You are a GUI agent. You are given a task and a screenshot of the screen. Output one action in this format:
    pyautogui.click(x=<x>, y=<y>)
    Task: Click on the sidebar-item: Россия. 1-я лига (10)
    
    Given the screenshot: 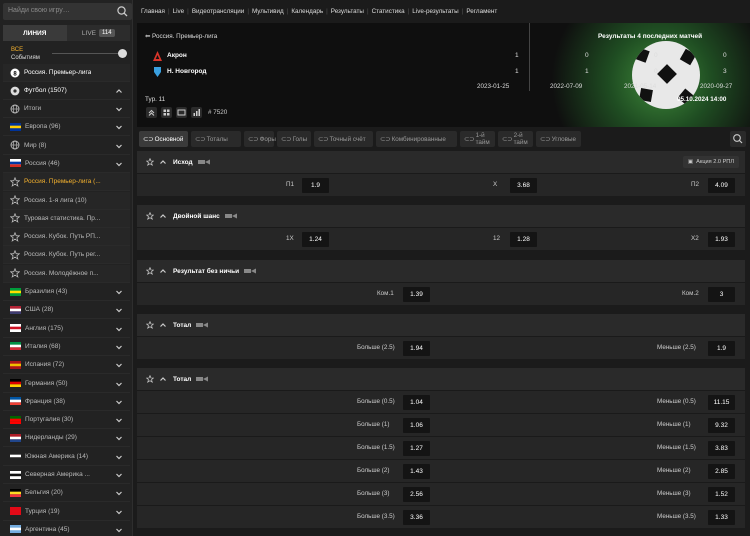 What is the action you would take?
    pyautogui.click(x=66, y=200)
    